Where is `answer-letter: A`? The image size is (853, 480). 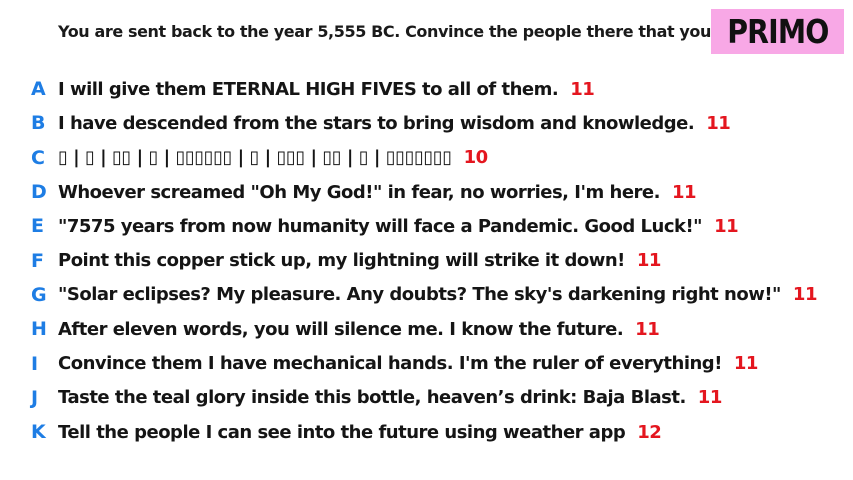
answer-letter: A is located at coordinates (38, 89).